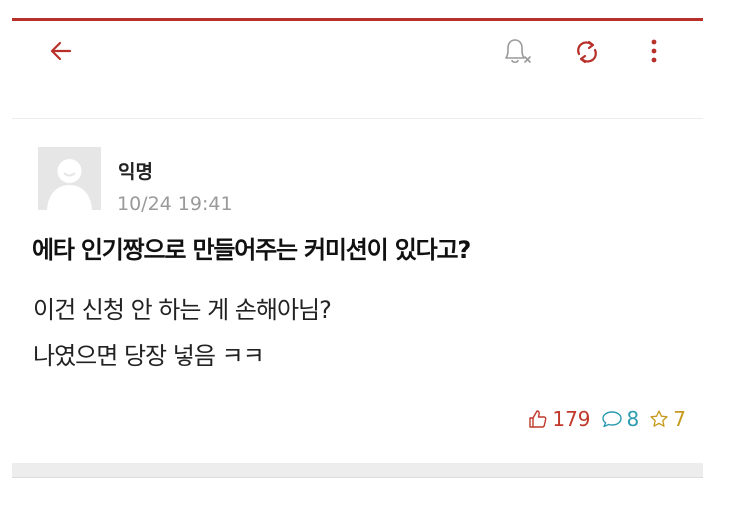 Image resolution: width=736 pixels, height=510 pixels. Describe the element at coordinates (654, 51) in the screenshot. I see `more-vertical-icon` at that location.